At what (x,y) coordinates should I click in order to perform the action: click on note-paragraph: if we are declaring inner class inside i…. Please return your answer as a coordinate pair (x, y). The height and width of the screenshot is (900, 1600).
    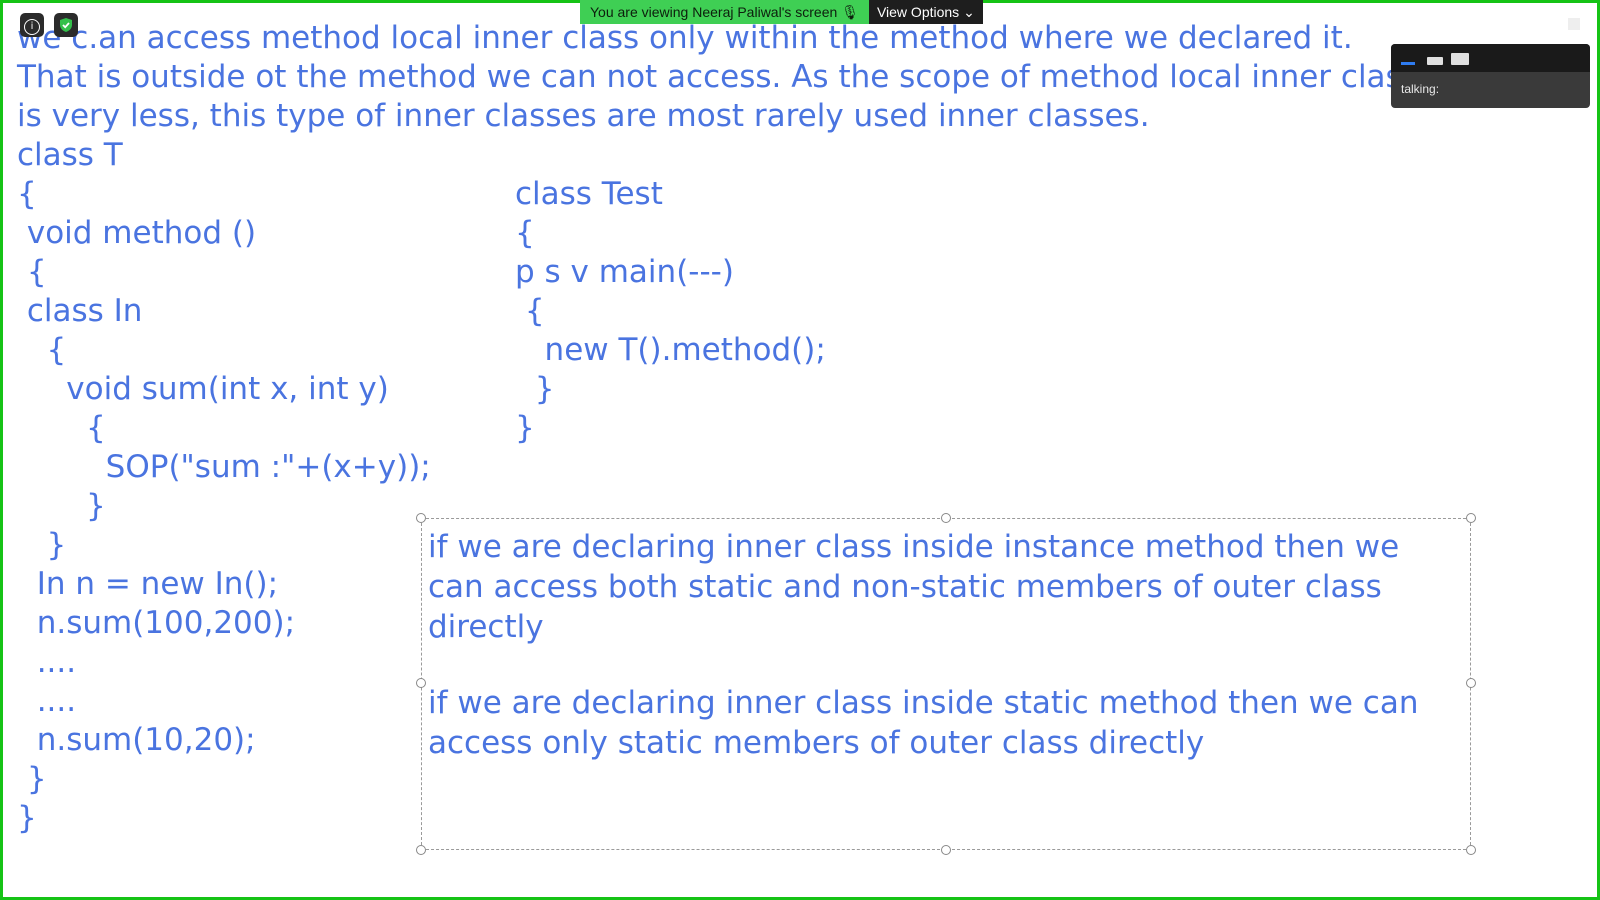
    Looking at the image, I should click on (914, 587).